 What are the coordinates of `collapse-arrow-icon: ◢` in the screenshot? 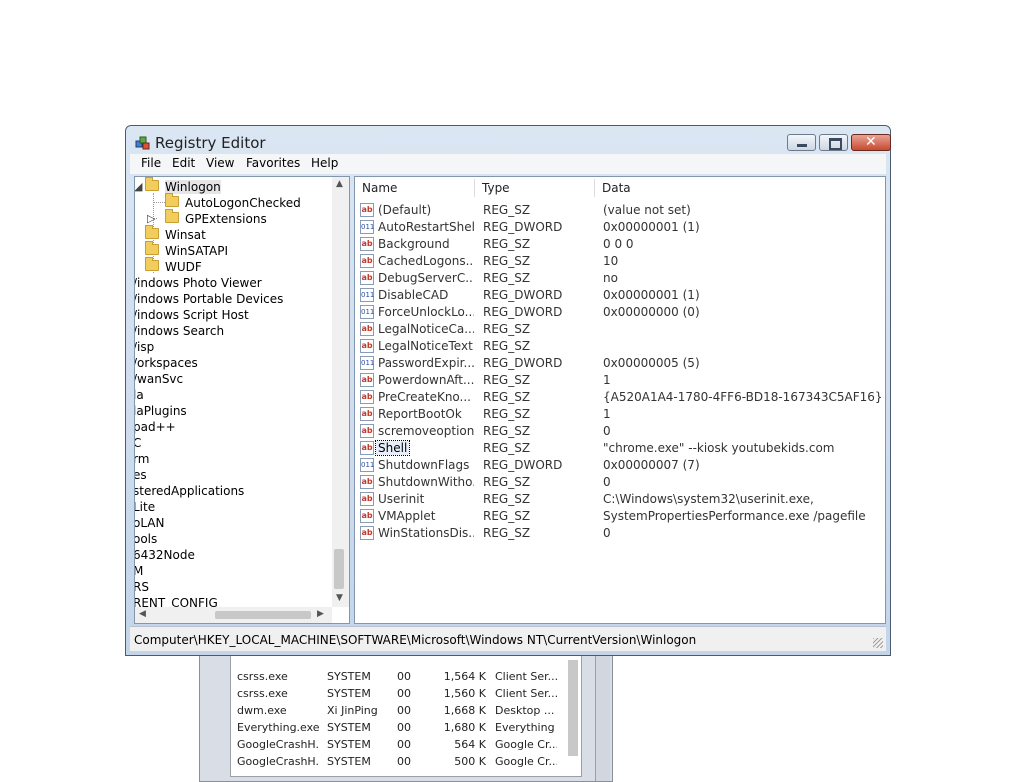 It's located at (138, 186).